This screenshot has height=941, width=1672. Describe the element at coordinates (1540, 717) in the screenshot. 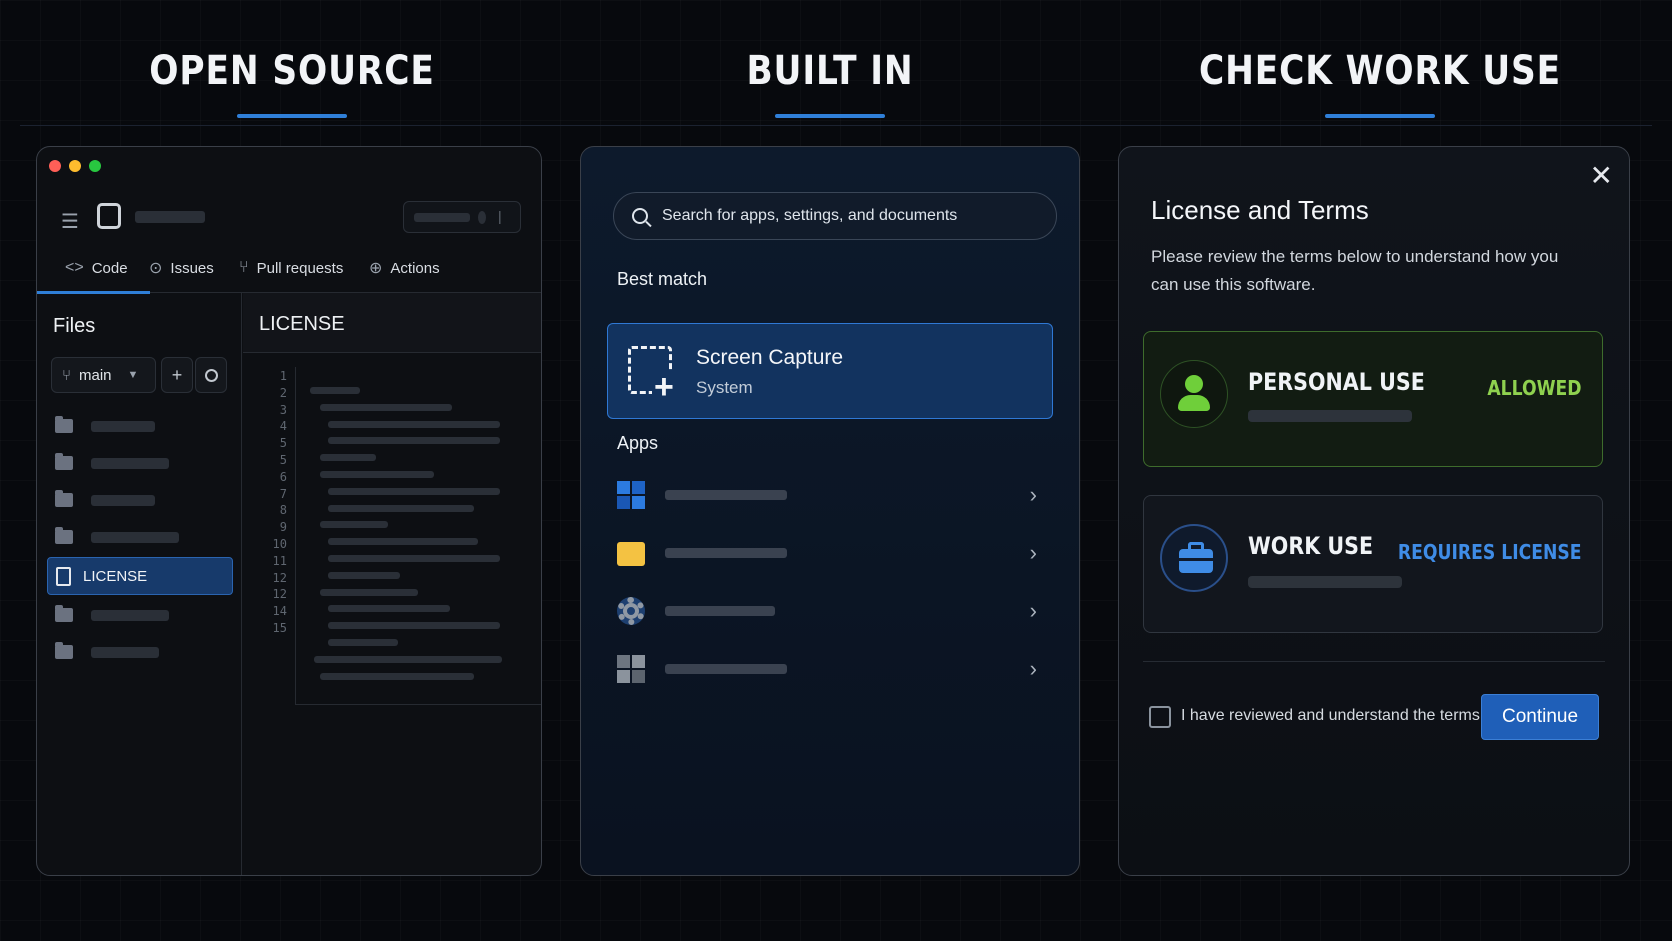

I see `continue-button: Continue` at that location.